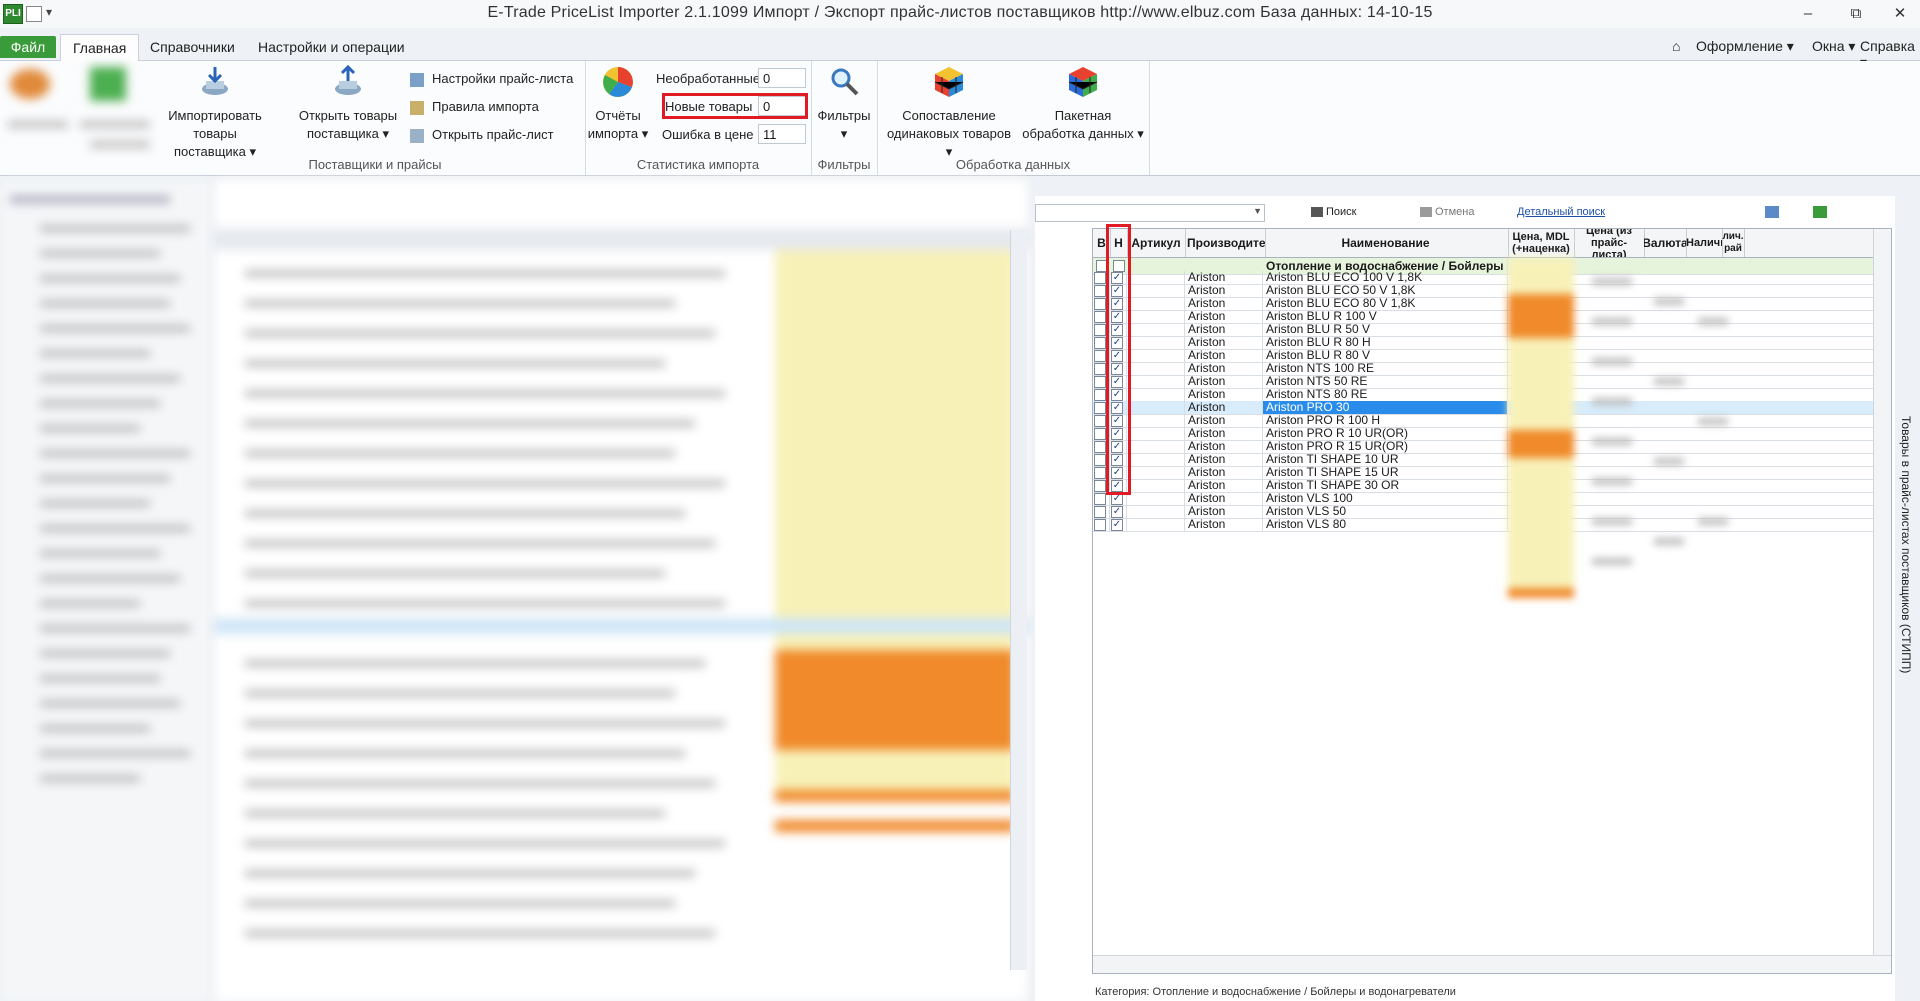 This screenshot has width=1920, height=1001. What do you see at coordinates (105, 590) in the screenshot?
I see `blurred-category-tree` at bounding box center [105, 590].